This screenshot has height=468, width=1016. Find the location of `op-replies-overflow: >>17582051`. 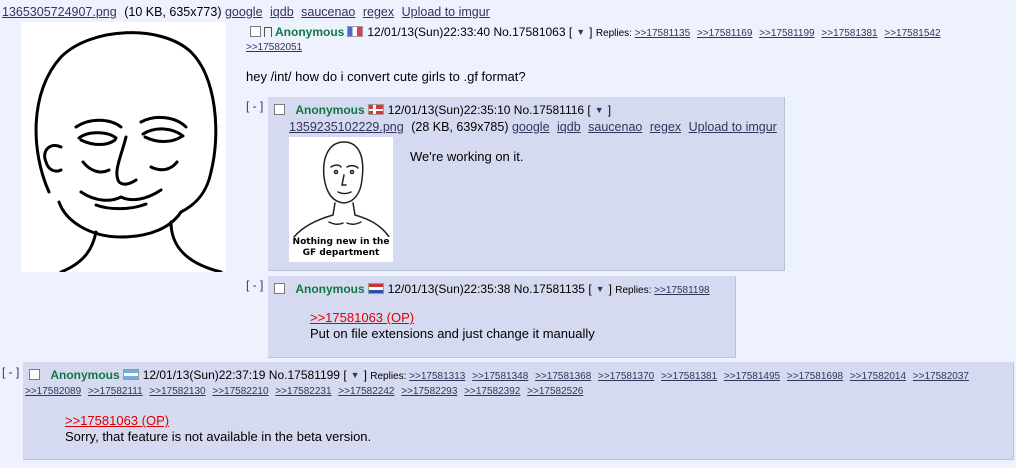

op-replies-overflow: >>17582051 is located at coordinates (276, 47).